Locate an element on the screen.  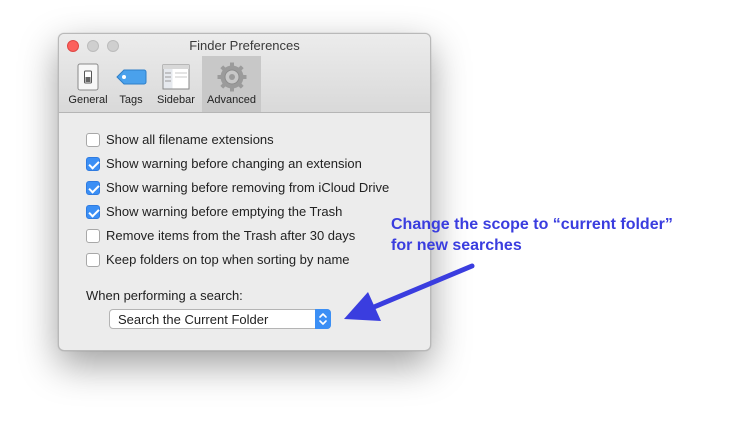
popup-stepper is located at coordinates (323, 319).